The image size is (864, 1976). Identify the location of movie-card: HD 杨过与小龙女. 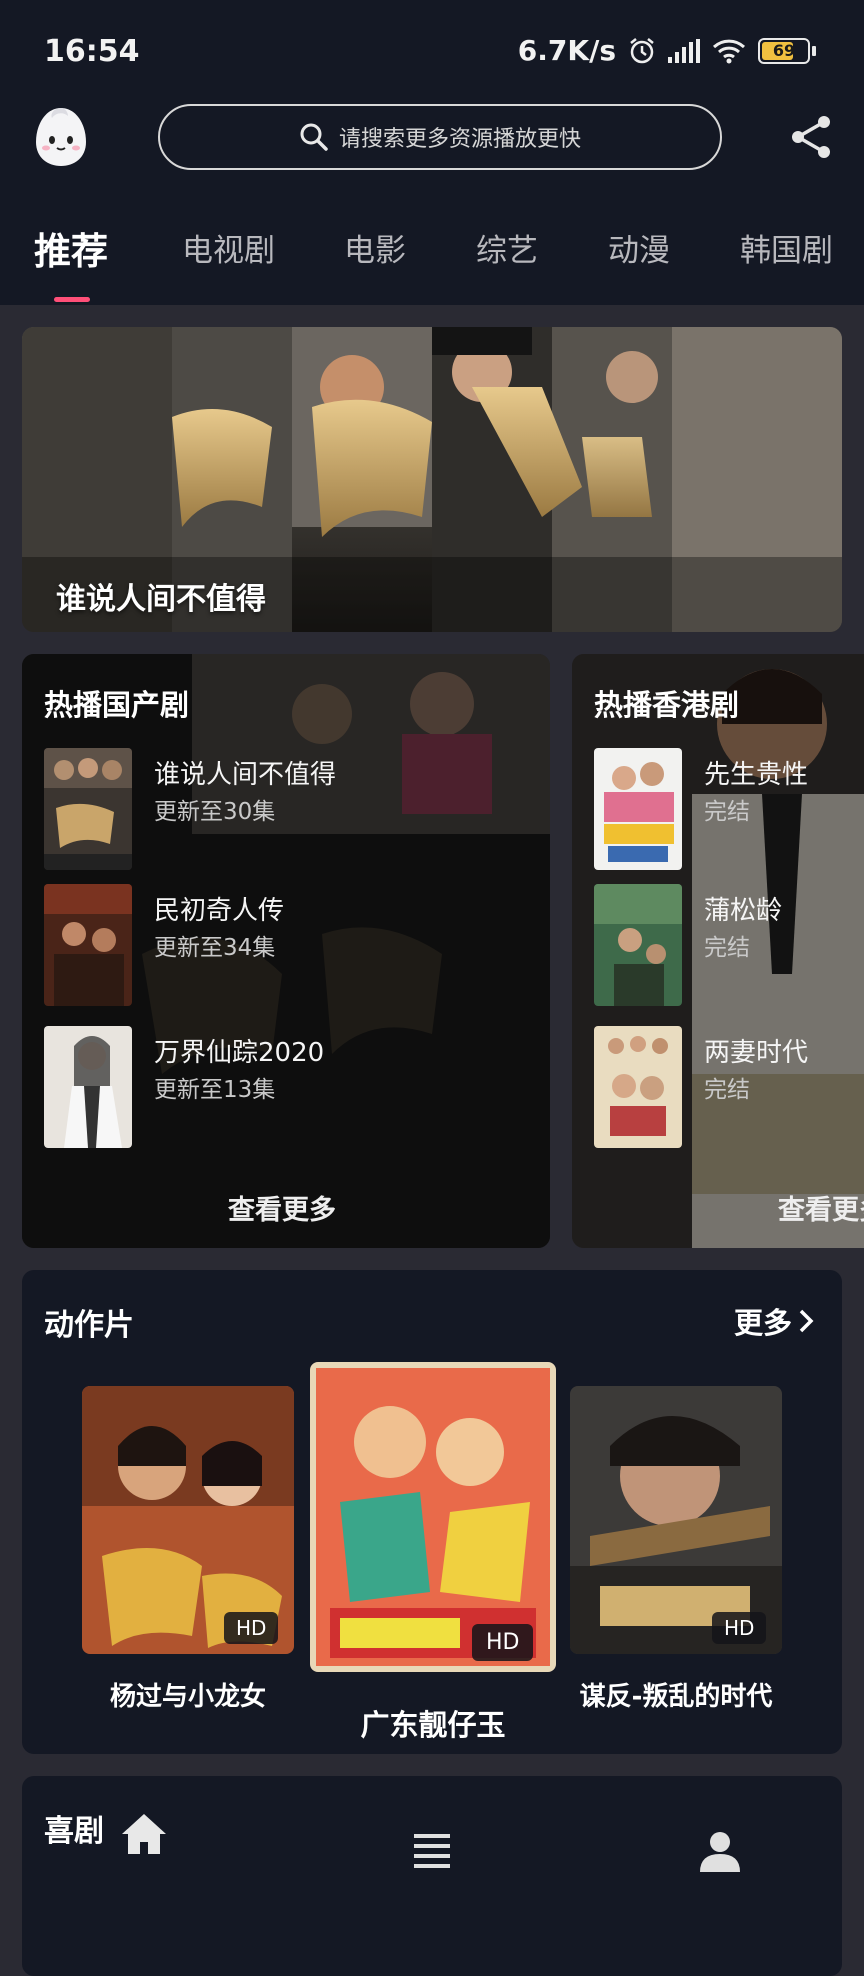
(188, 1549).